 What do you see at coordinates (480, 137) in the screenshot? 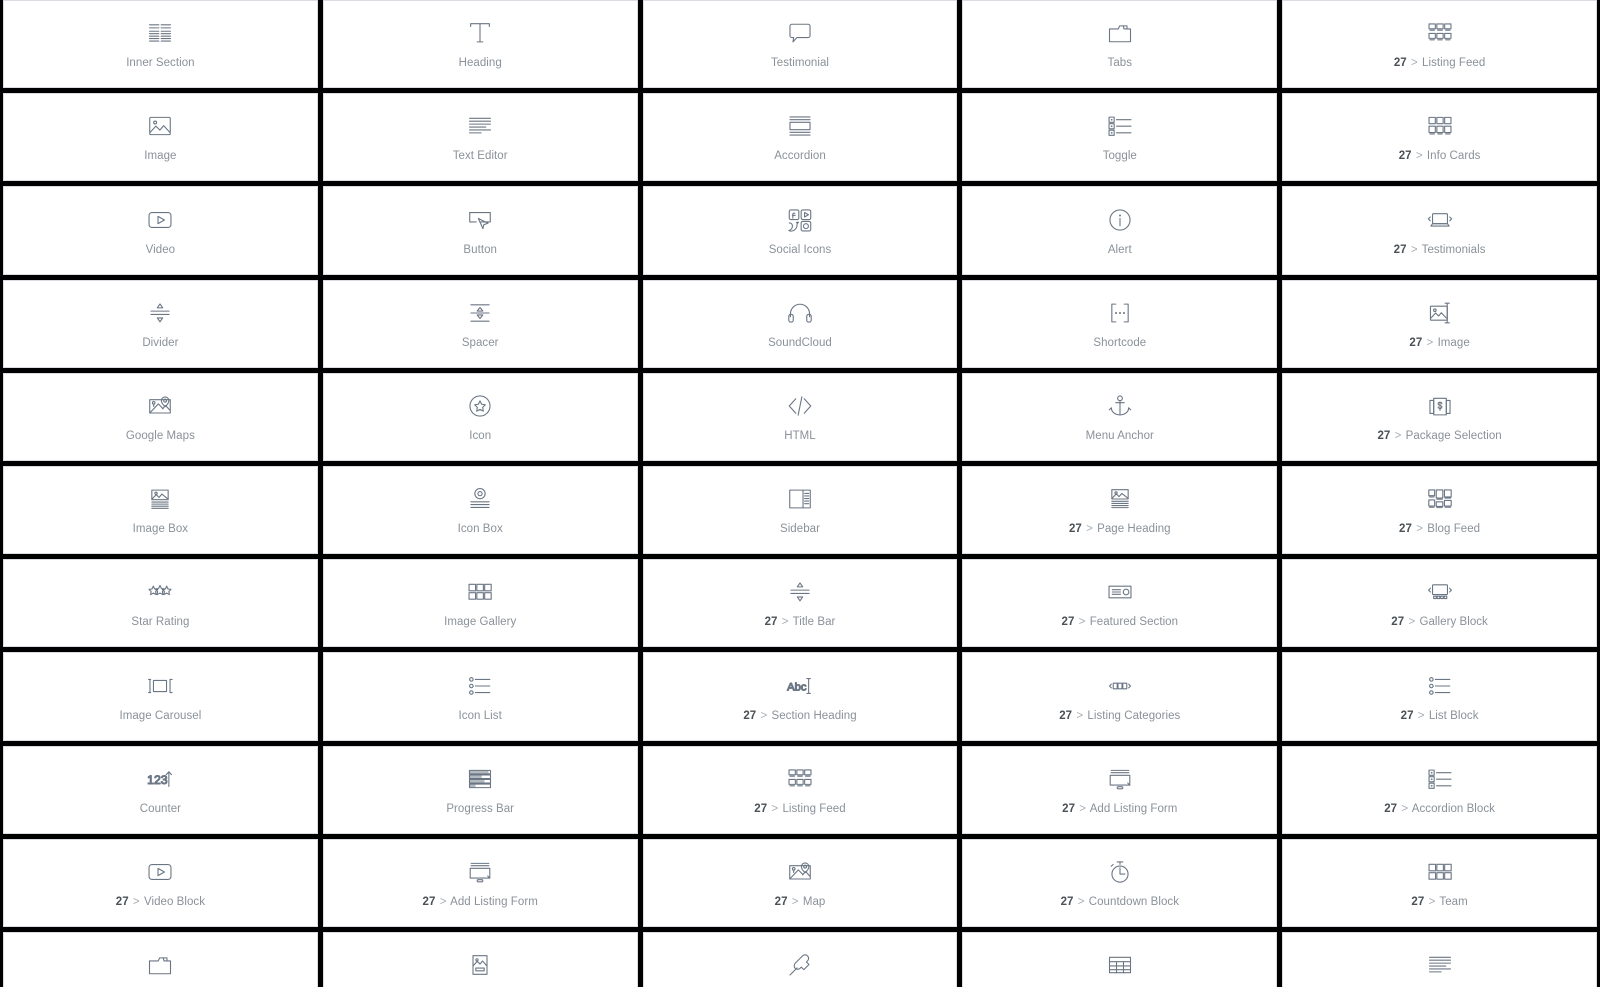
I see `widget-card-text-editor: Text Editor` at bounding box center [480, 137].